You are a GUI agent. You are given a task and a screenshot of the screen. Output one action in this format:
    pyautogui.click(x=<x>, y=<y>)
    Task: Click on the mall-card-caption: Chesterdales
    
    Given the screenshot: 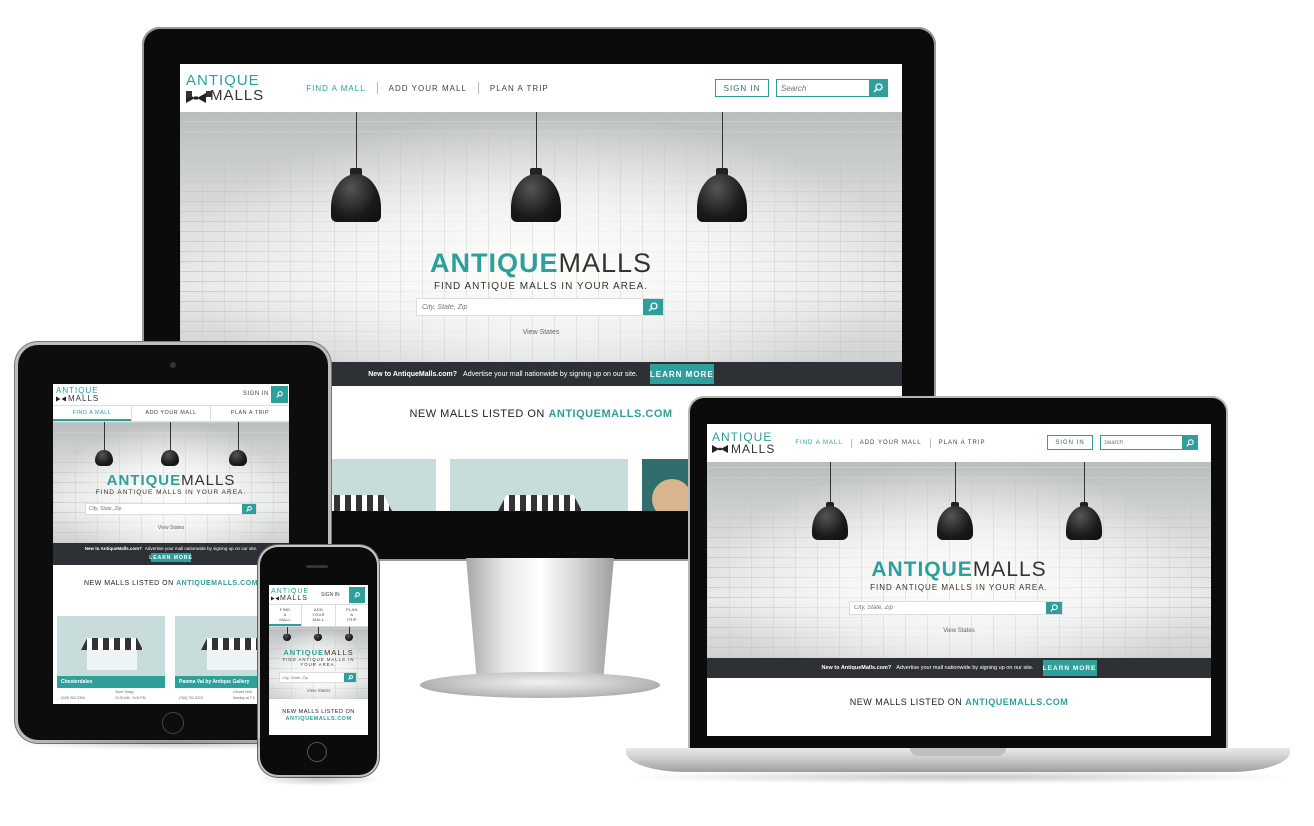 What is the action you would take?
    pyautogui.click(x=111, y=682)
    